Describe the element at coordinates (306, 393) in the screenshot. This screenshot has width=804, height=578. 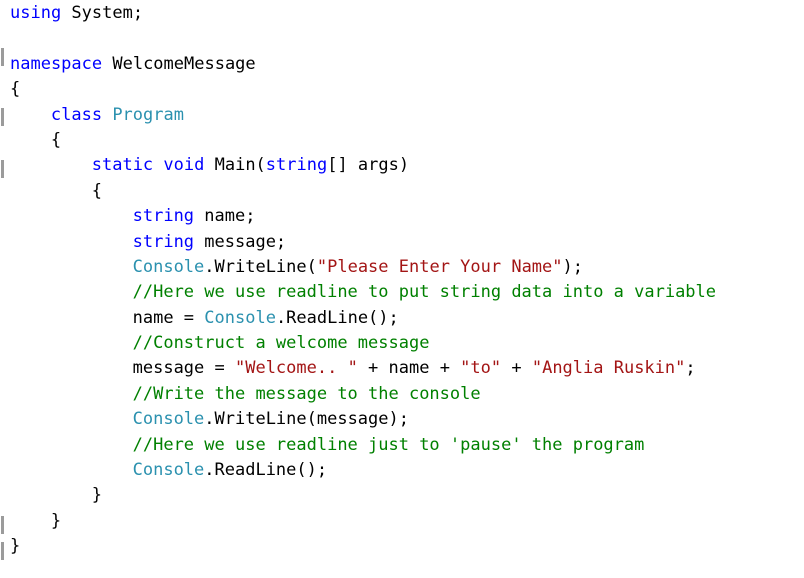
I see `code-token-comment: //Write the message to the console` at that location.